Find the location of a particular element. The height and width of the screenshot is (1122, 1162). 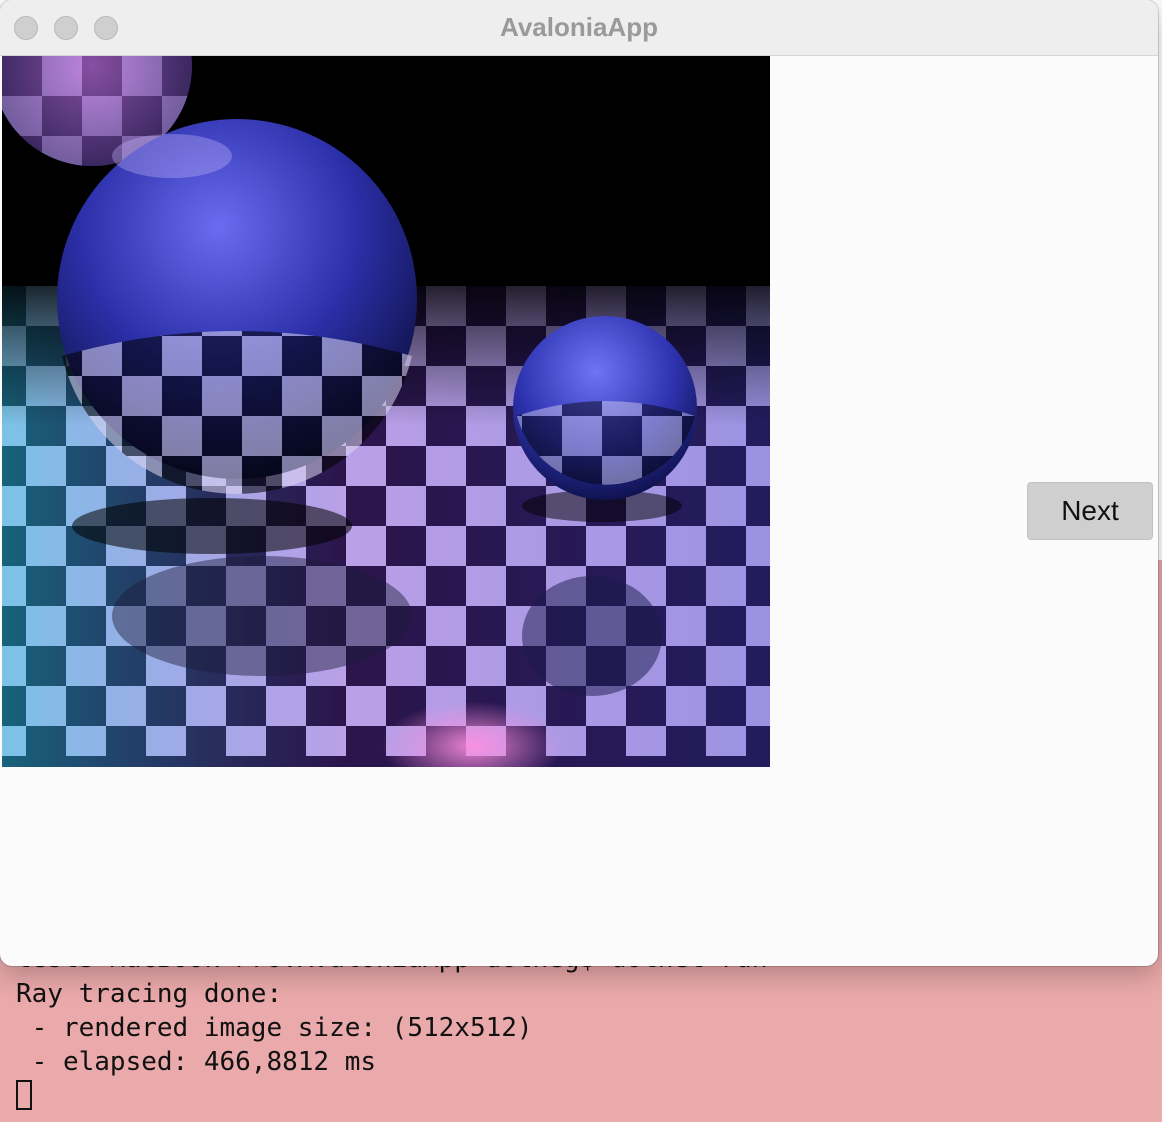

title-bar: AvaloniaApp is located at coordinates (579, 28).